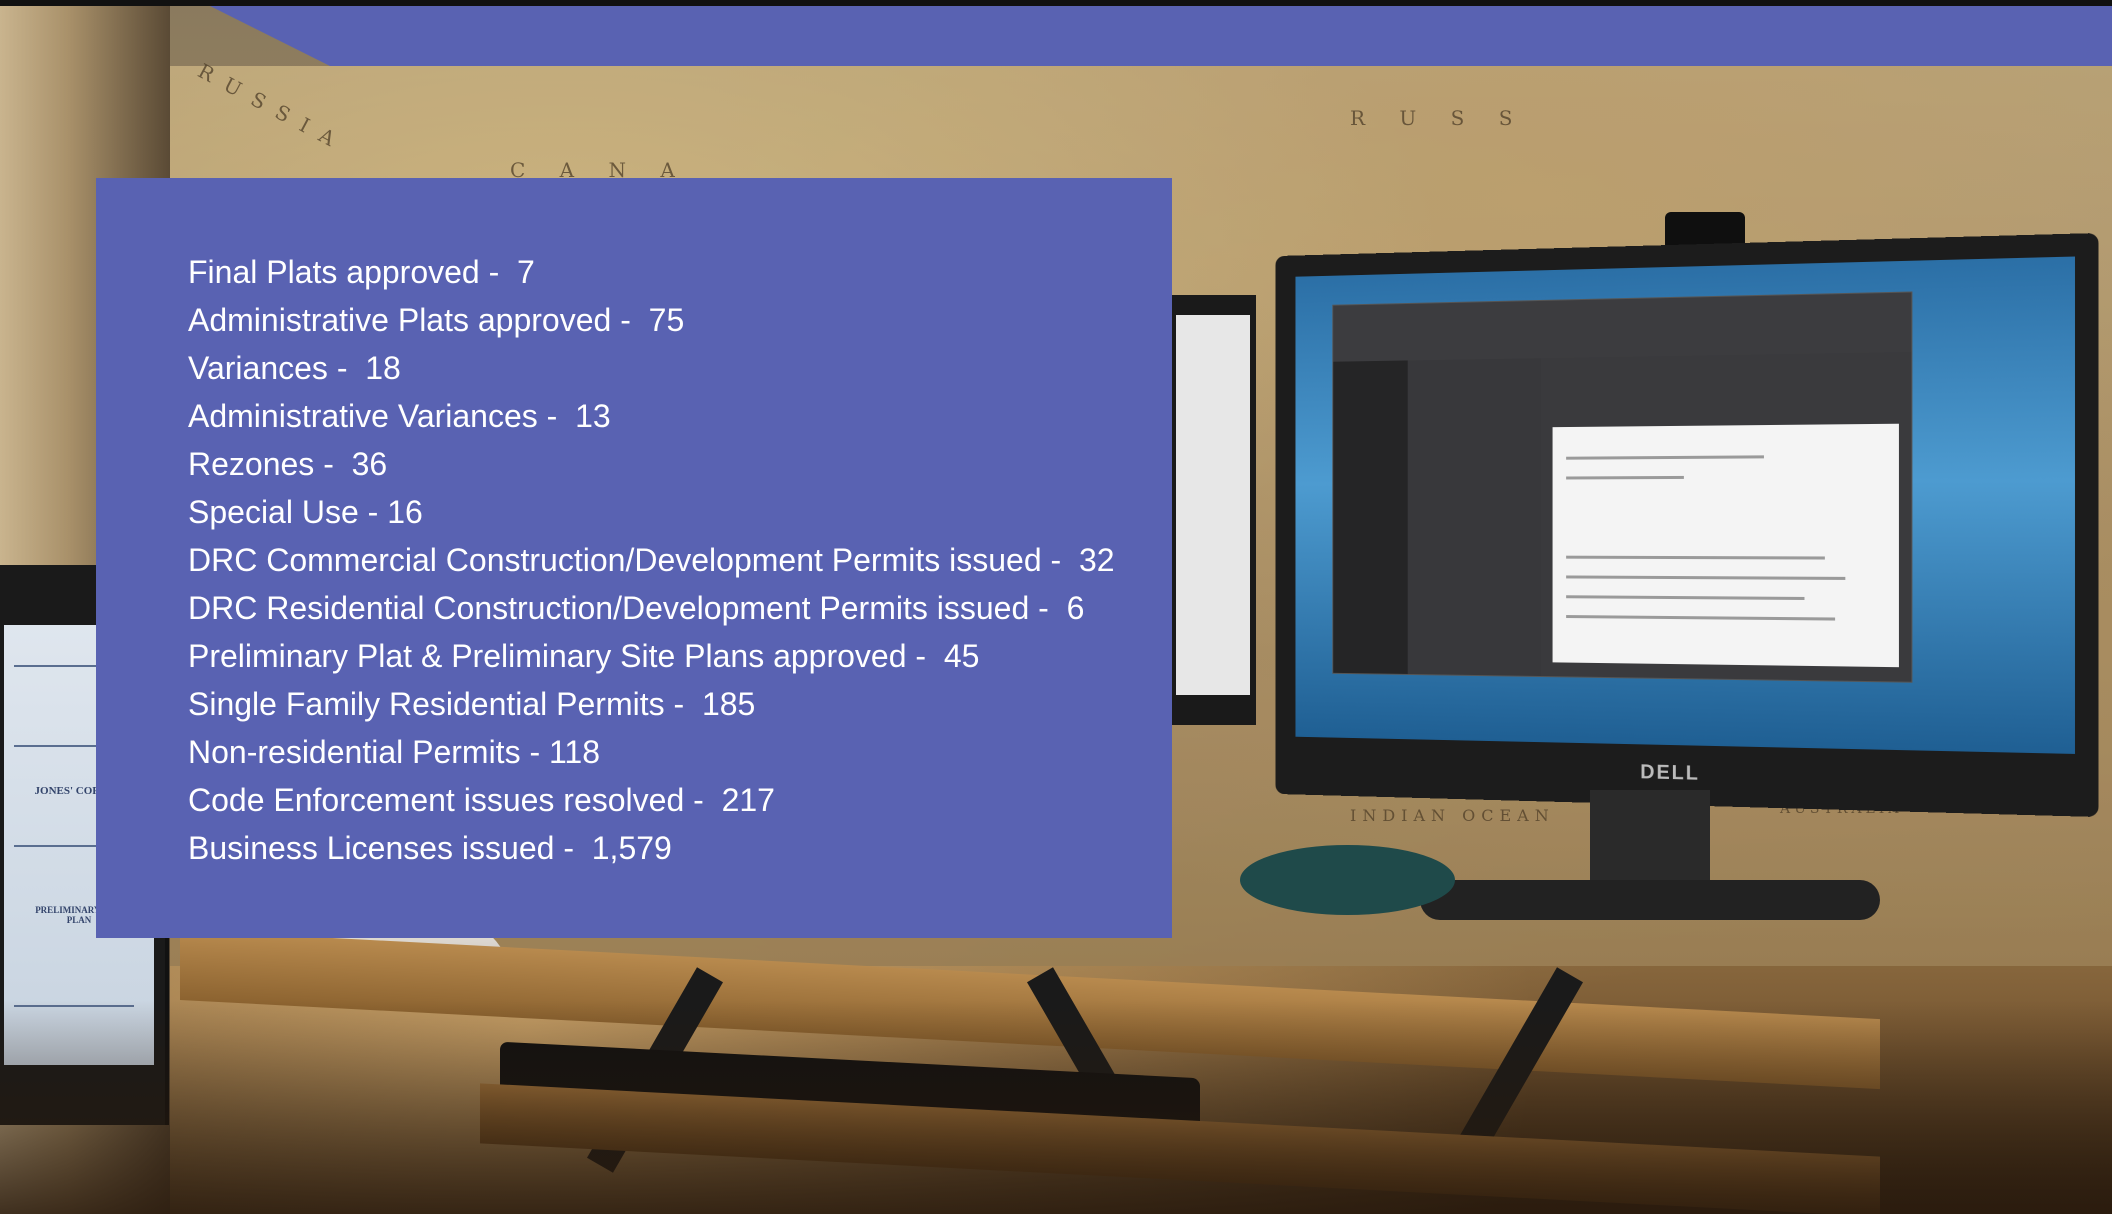 This screenshot has height=1214, width=2112. I want to click on stat-non-residential-permits: Non-residential Permits - 118, so click(651, 752).